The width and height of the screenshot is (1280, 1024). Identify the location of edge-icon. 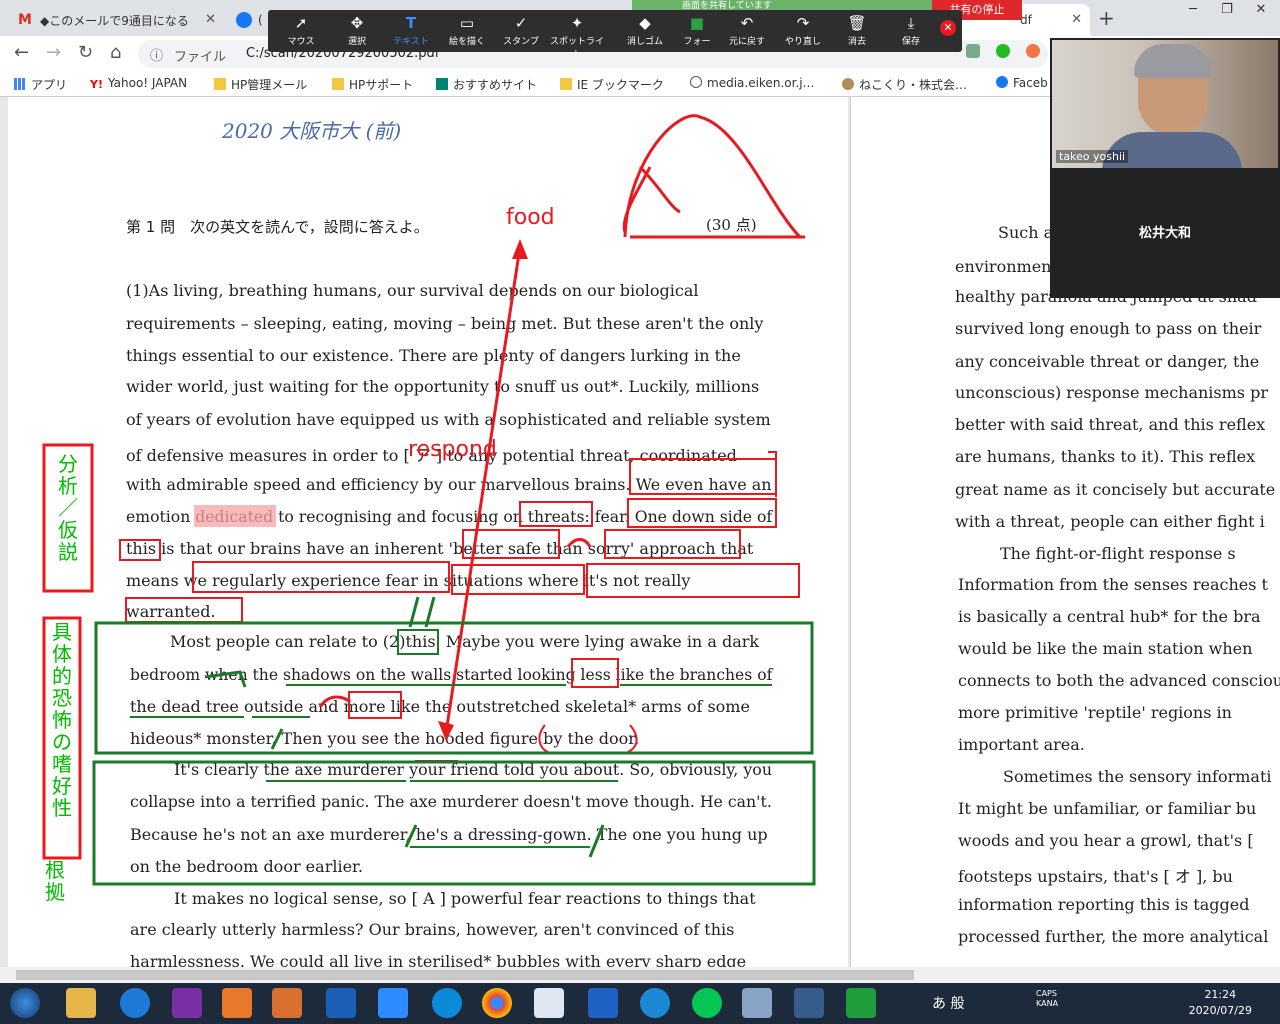
(655, 1003).